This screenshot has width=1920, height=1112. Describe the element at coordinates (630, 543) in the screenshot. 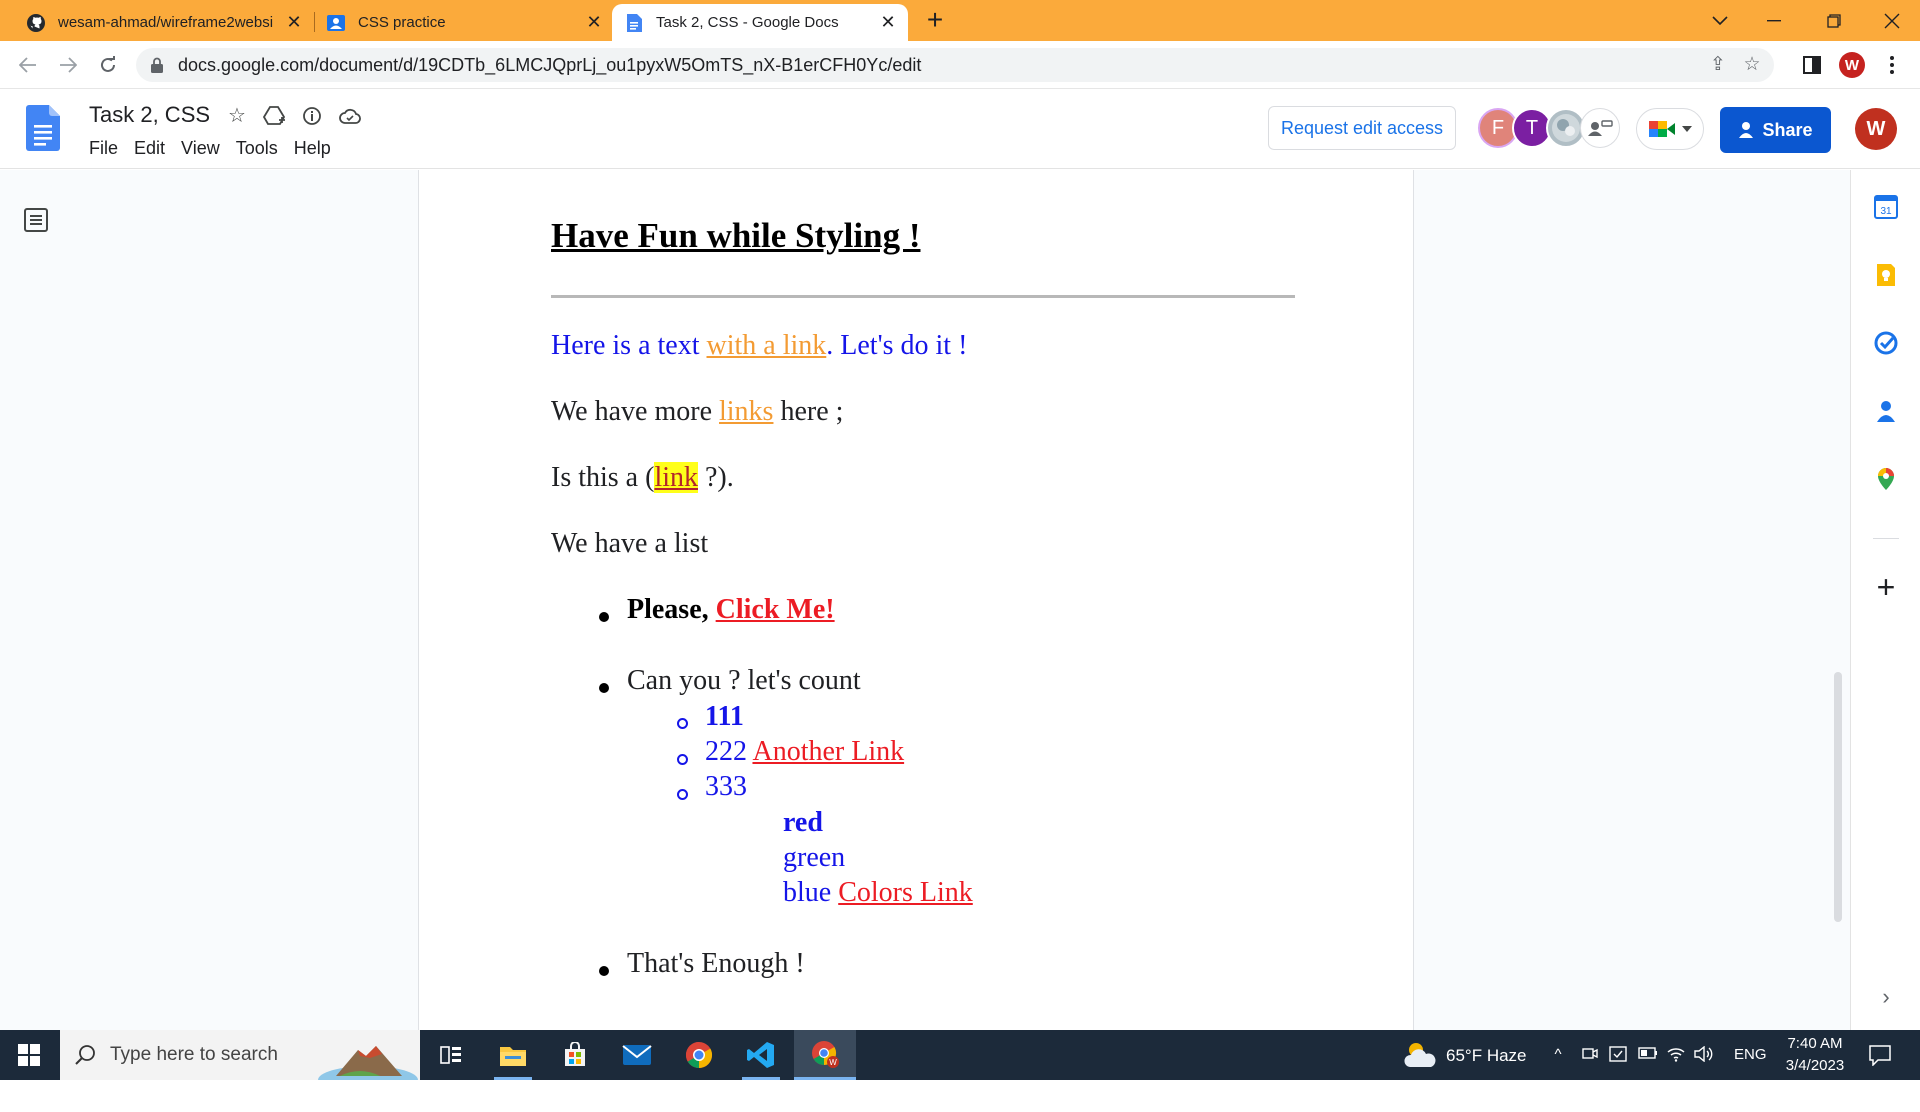

I see `paragraph-4: We have a list` at that location.